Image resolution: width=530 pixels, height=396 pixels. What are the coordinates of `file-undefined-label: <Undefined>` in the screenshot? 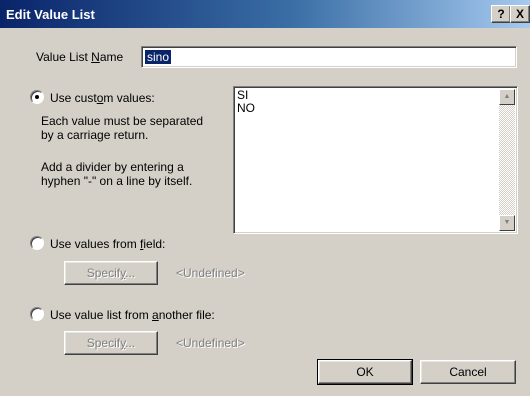 It's located at (210, 343).